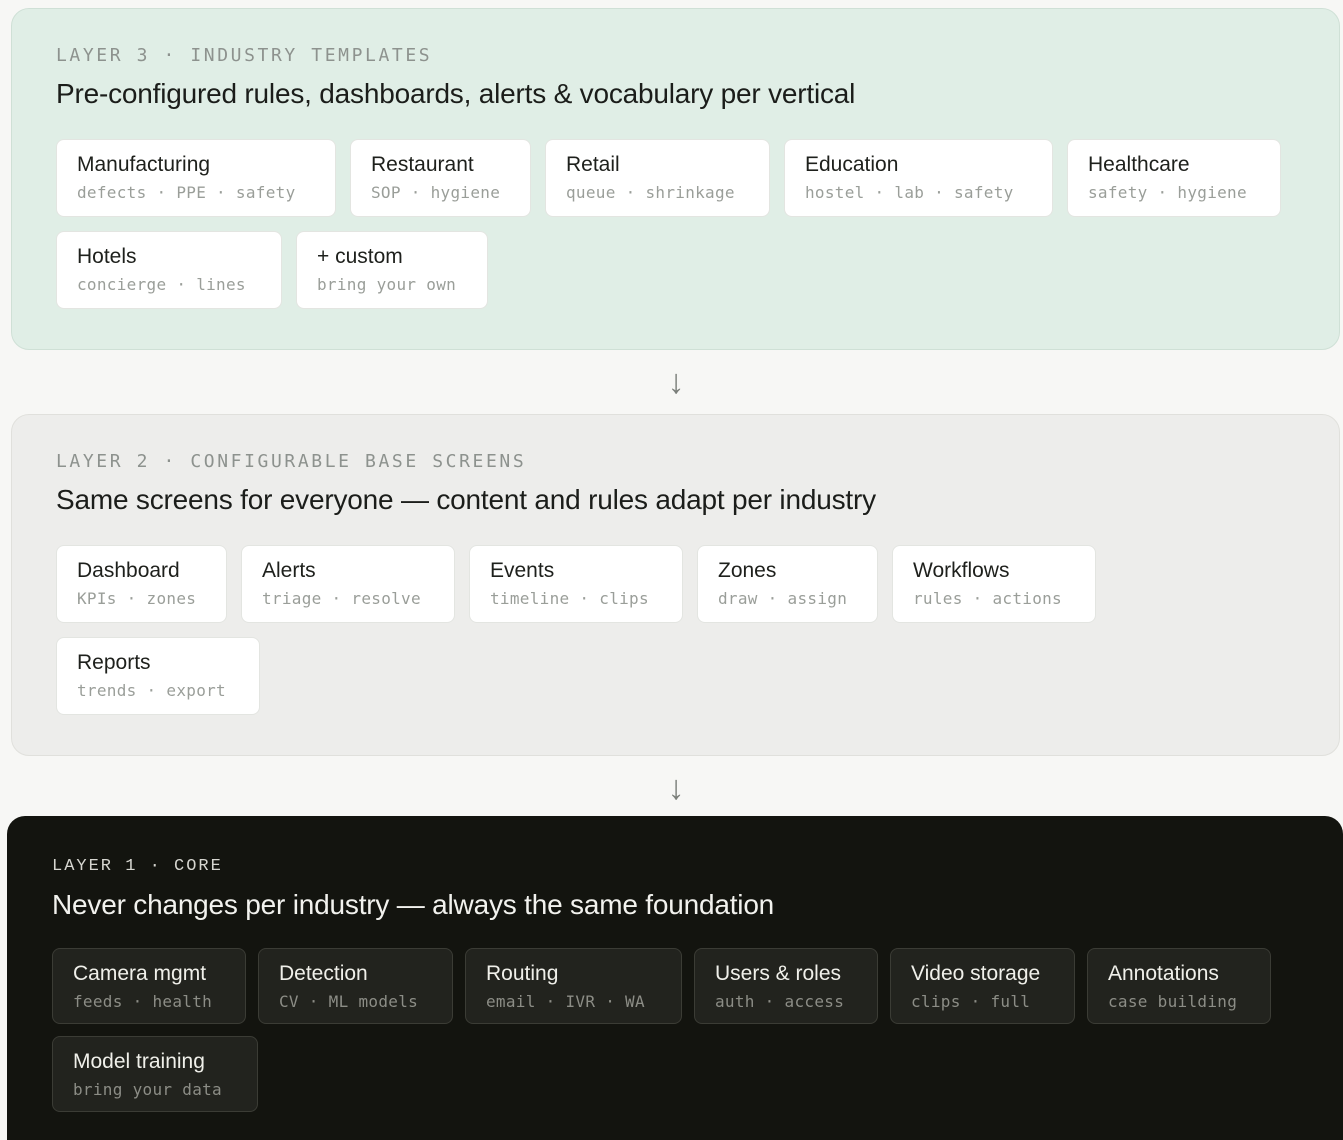 This screenshot has height=1140, width=1343. I want to click on chip-title: Alerts, so click(289, 570).